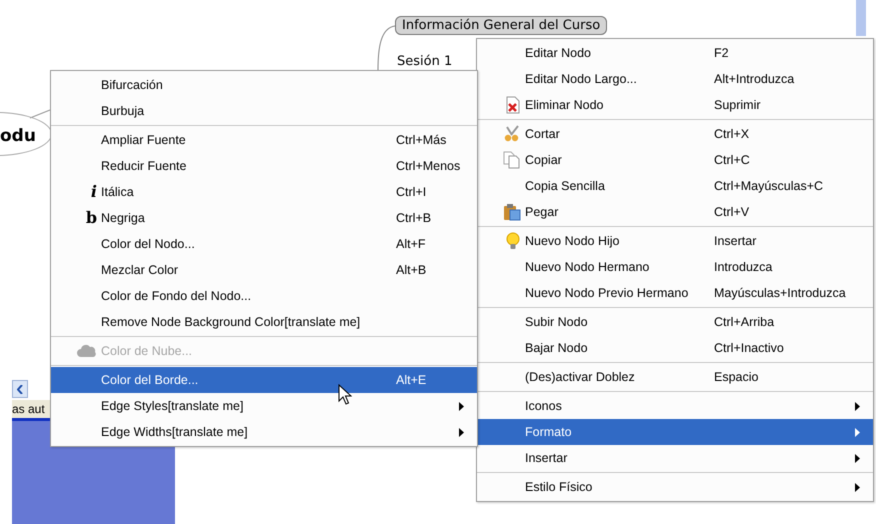 This screenshot has height=524, width=876. I want to click on cloud-icon, so click(87, 351).